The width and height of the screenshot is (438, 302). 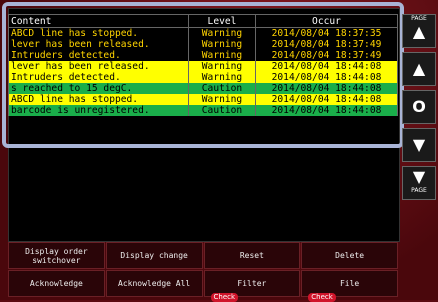 I want to click on cell-content: s reached to 15 degC., so click(x=98, y=88).